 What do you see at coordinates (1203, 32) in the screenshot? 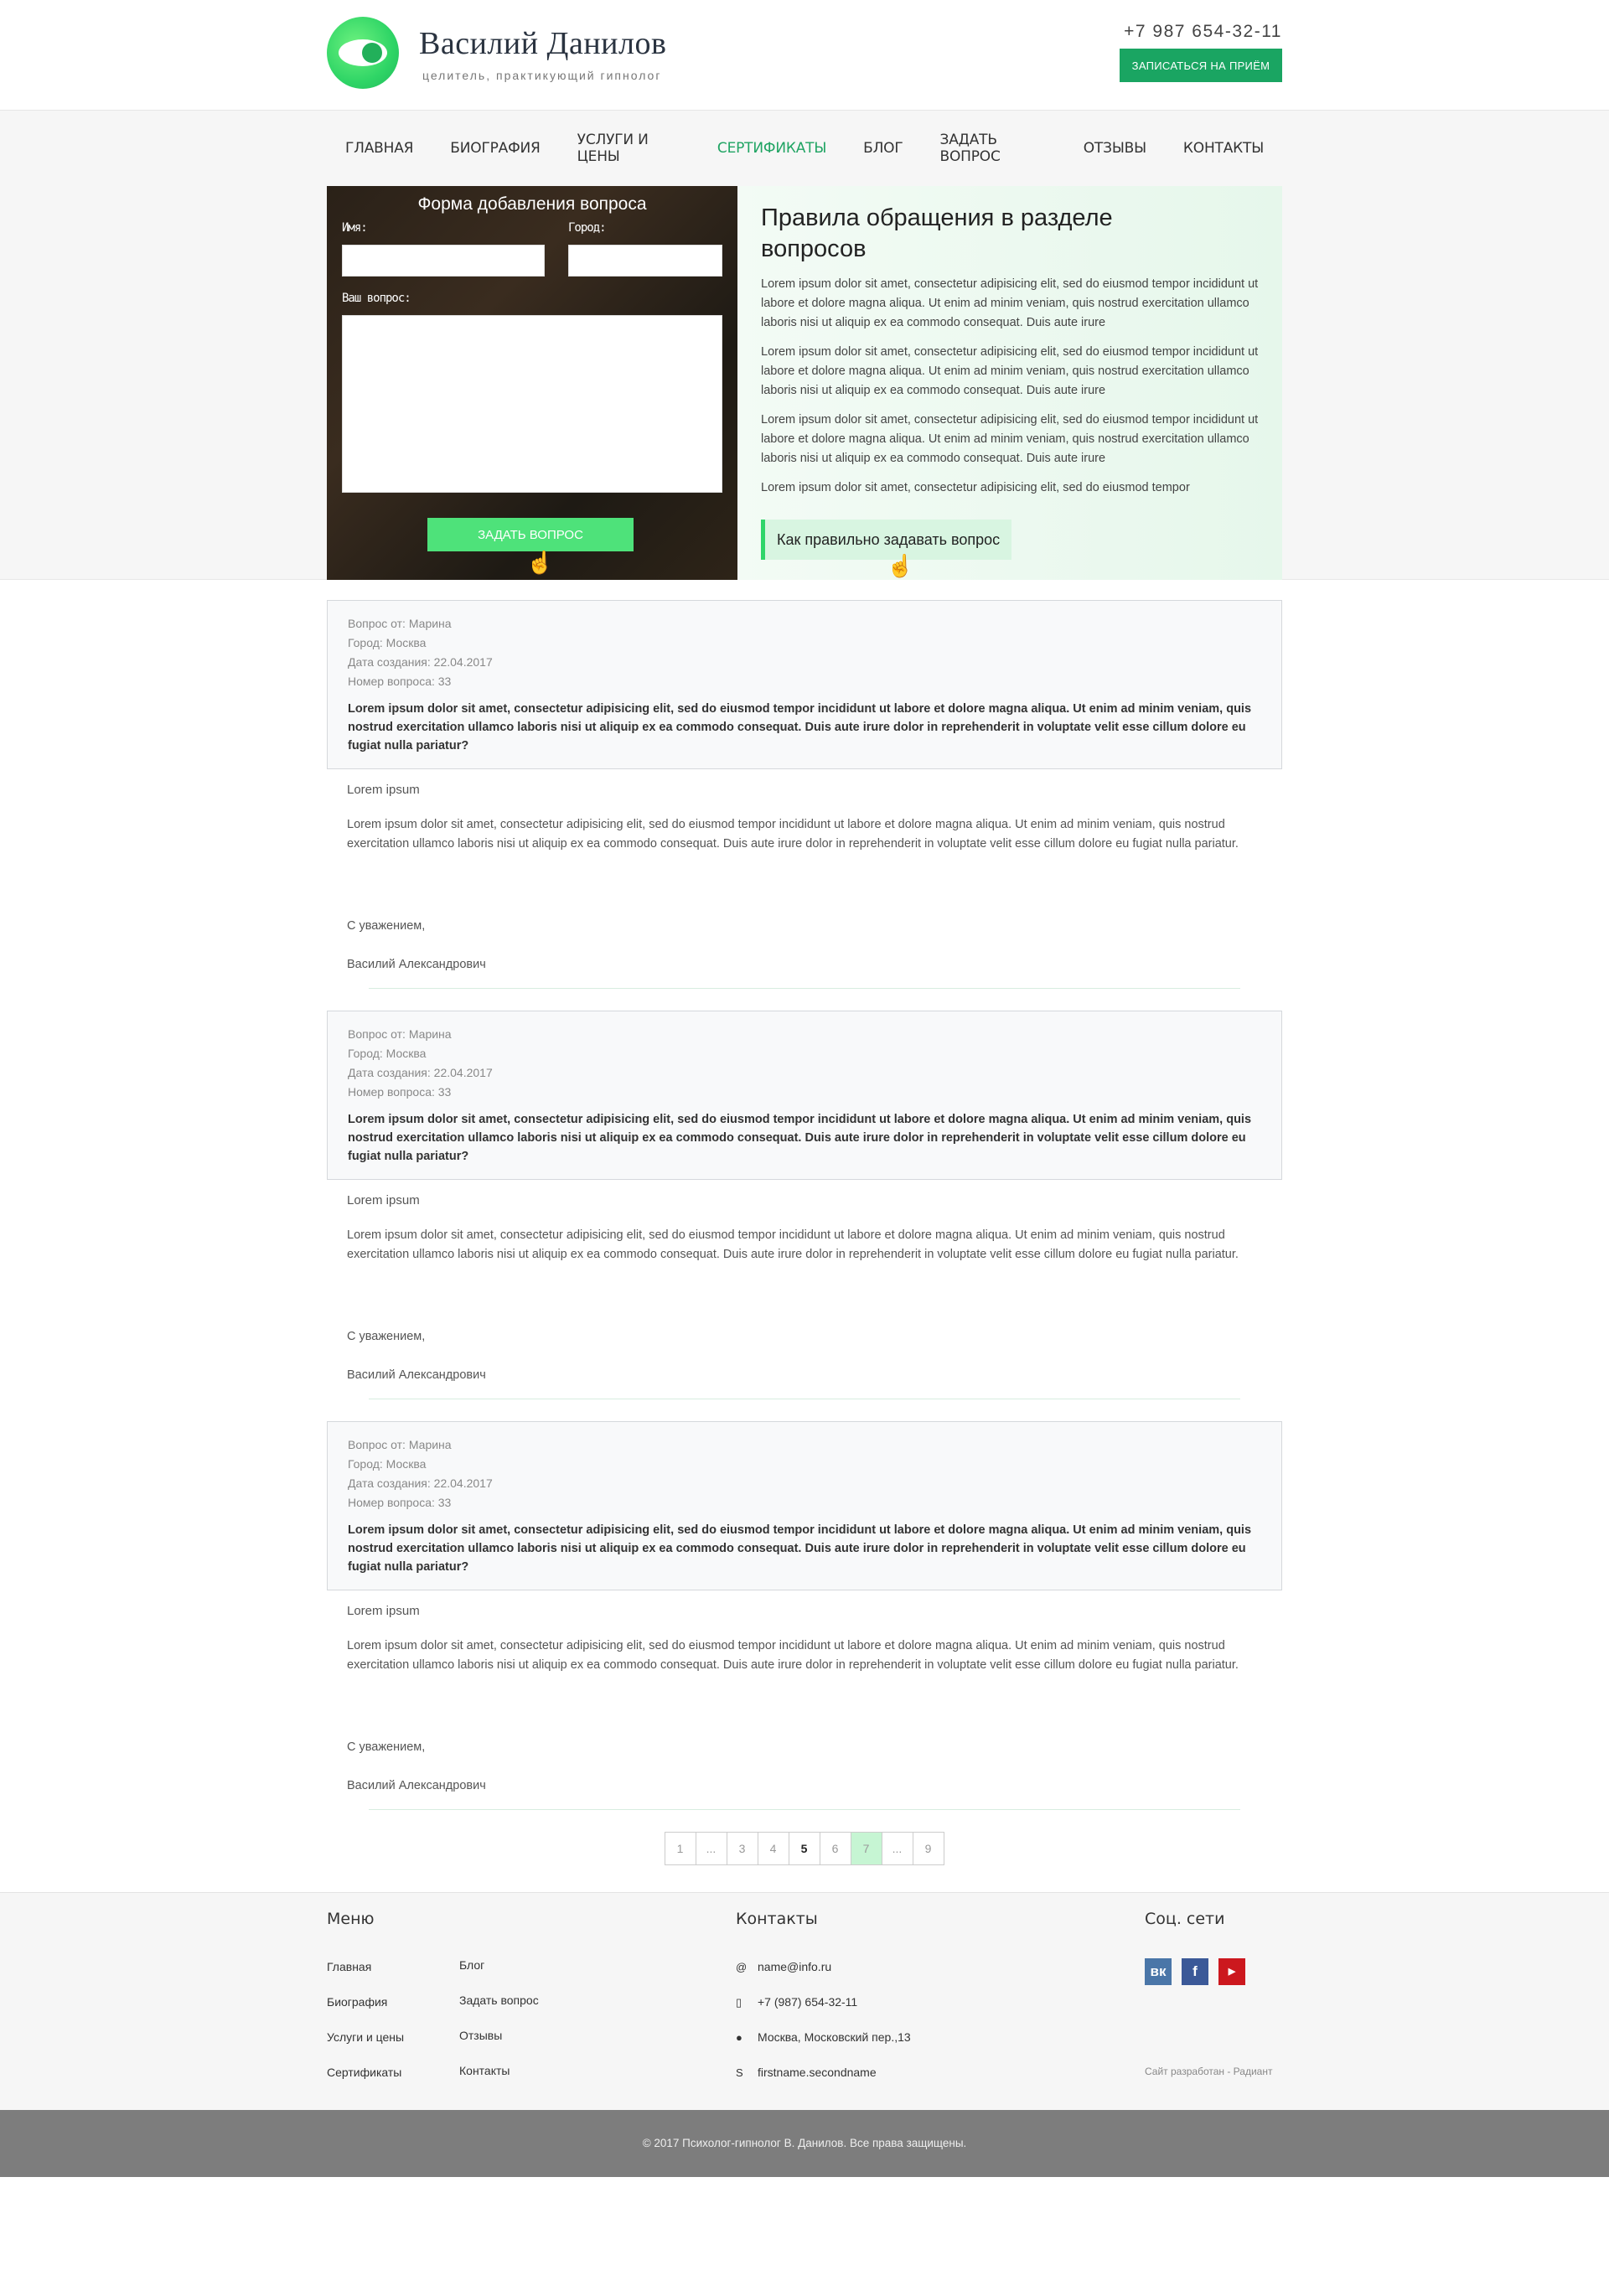
I see `header-phone: +7 987 654-32-11` at bounding box center [1203, 32].